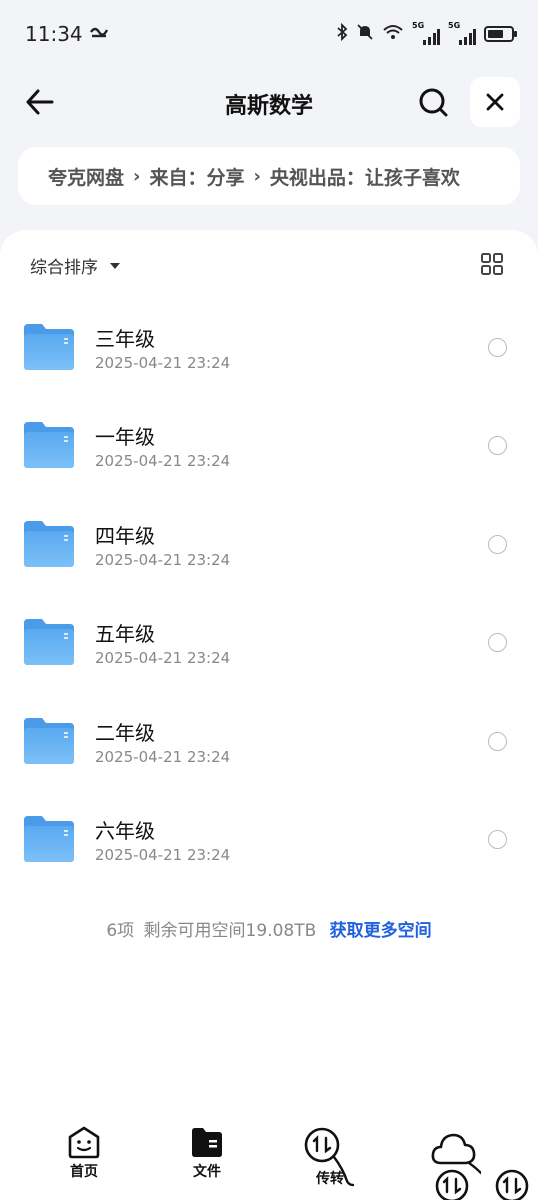 The height and width of the screenshot is (1200, 538). What do you see at coordinates (230, 931) in the screenshot?
I see `remaining-space: 剩余可用空间19.08TB` at bounding box center [230, 931].